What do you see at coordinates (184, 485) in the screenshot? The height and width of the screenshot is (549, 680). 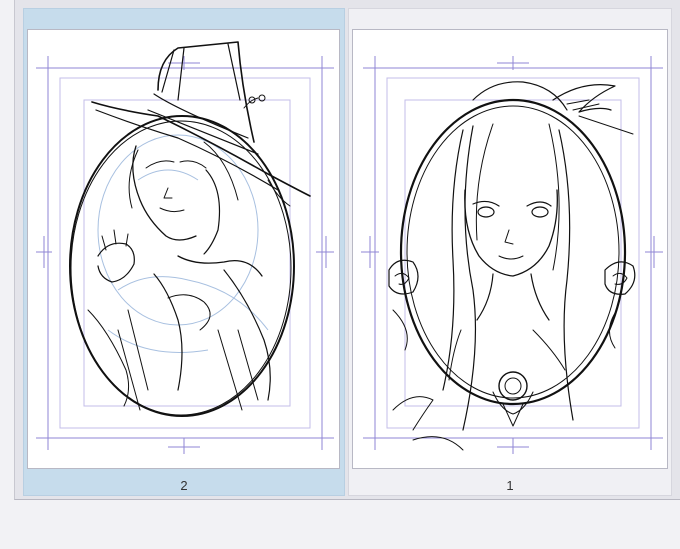 I see `page-number-label: 2` at bounding box center [184, 485].